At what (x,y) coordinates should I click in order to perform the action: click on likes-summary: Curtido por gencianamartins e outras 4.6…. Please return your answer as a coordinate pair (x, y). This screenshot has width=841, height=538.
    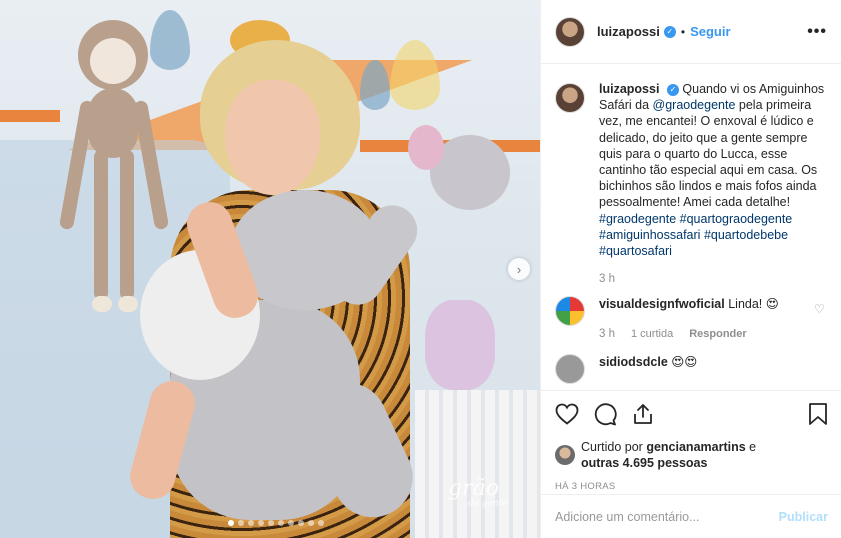
    Looking at the image, I should click on (691, 455).